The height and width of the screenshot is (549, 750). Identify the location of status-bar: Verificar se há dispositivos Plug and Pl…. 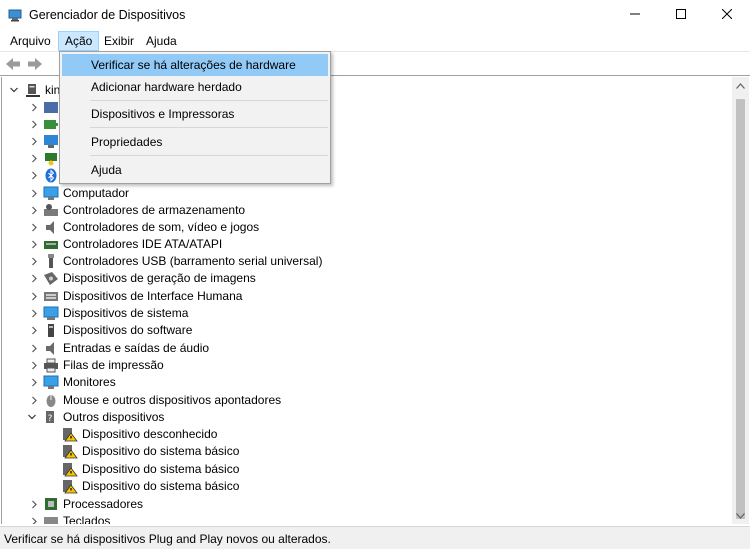
(375, 537).